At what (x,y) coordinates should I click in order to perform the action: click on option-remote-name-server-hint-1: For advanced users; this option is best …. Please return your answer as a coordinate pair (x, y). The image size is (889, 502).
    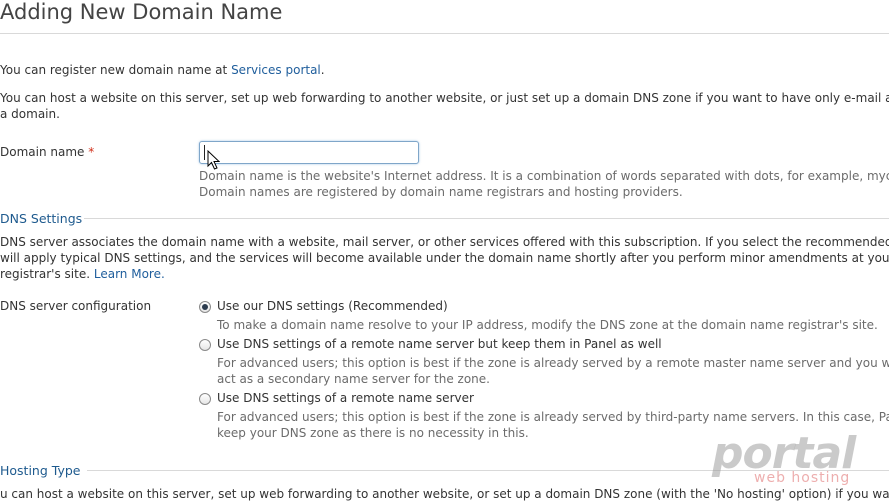
    Looking at the image, I should click on (553, 417).